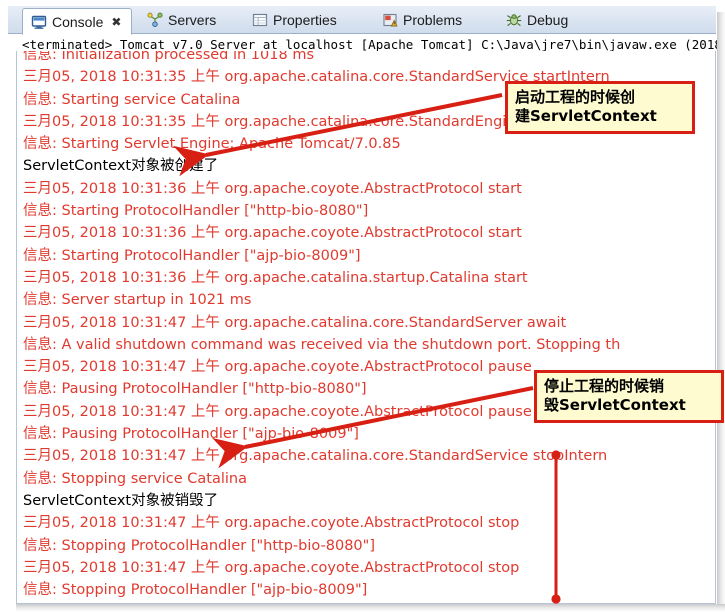  What do you see at coordinates (586, 116) in the screenshot?
I see `annotation-create-line2: 建ServletContext` at bounding box center [586, 116].